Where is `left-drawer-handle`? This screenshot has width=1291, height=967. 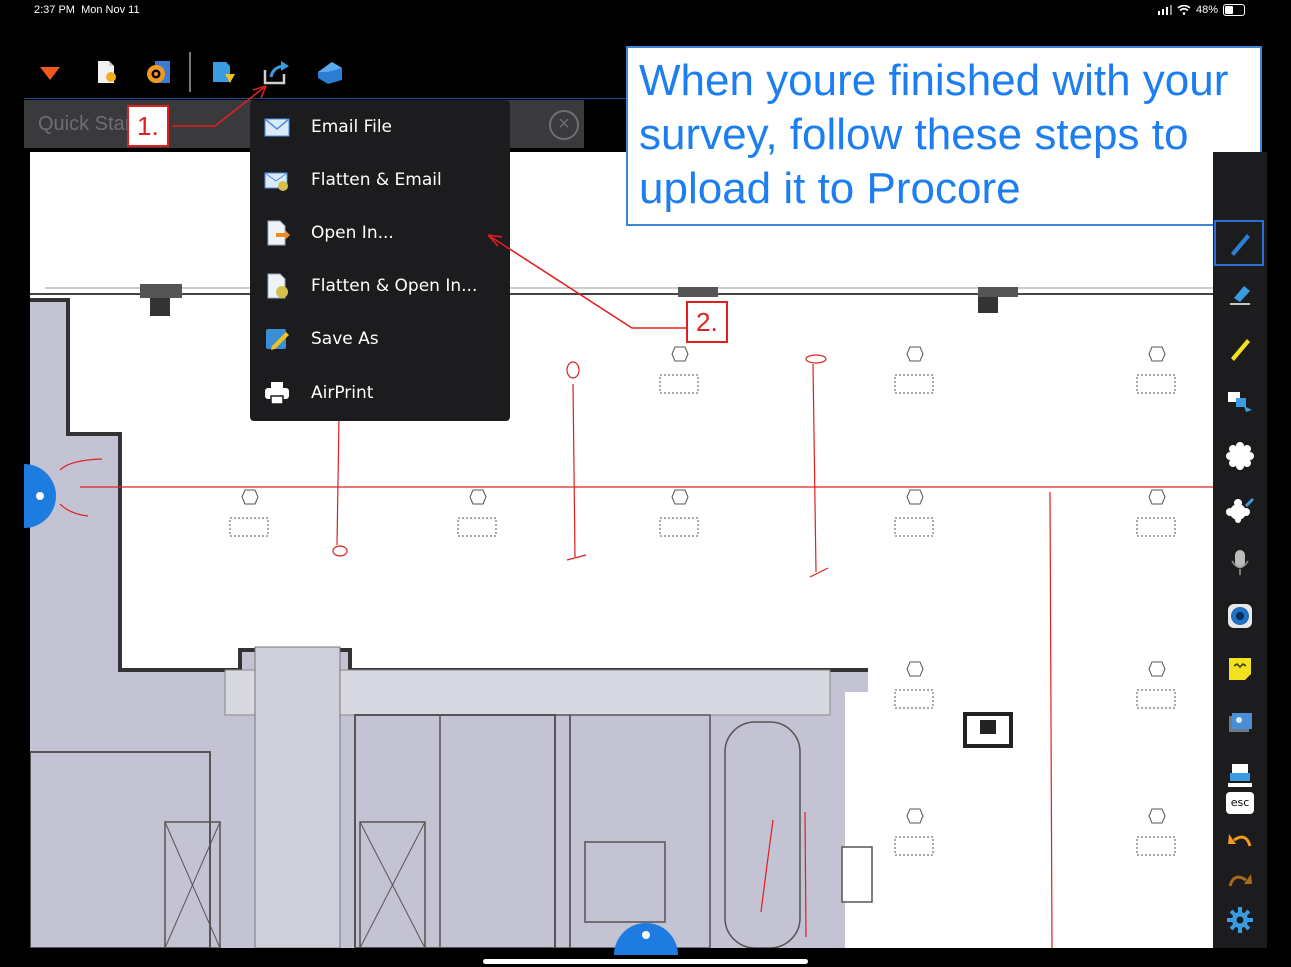 left-drawer-handle is located at coordinates (41, 496).